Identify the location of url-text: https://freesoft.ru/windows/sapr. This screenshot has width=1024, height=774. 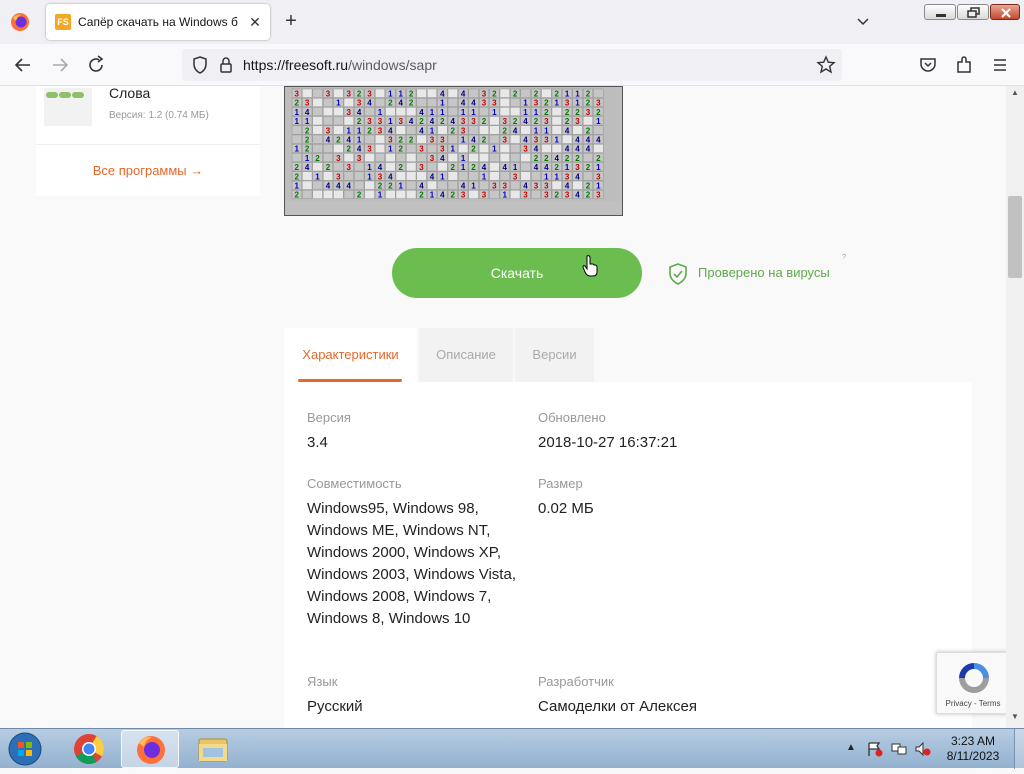
(340, 65).